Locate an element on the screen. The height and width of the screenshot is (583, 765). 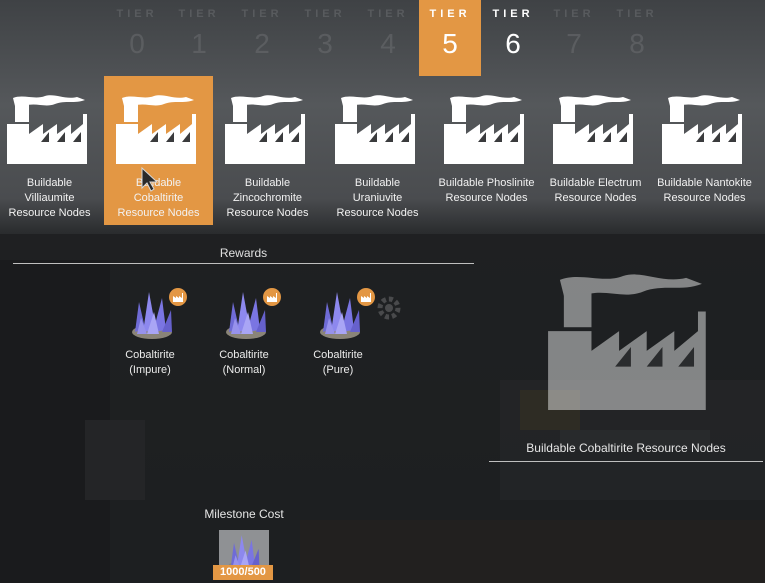
schematic-tile-nantokite: Buildable Nantokite Resource Nodes is located at coordinates (704, 150).